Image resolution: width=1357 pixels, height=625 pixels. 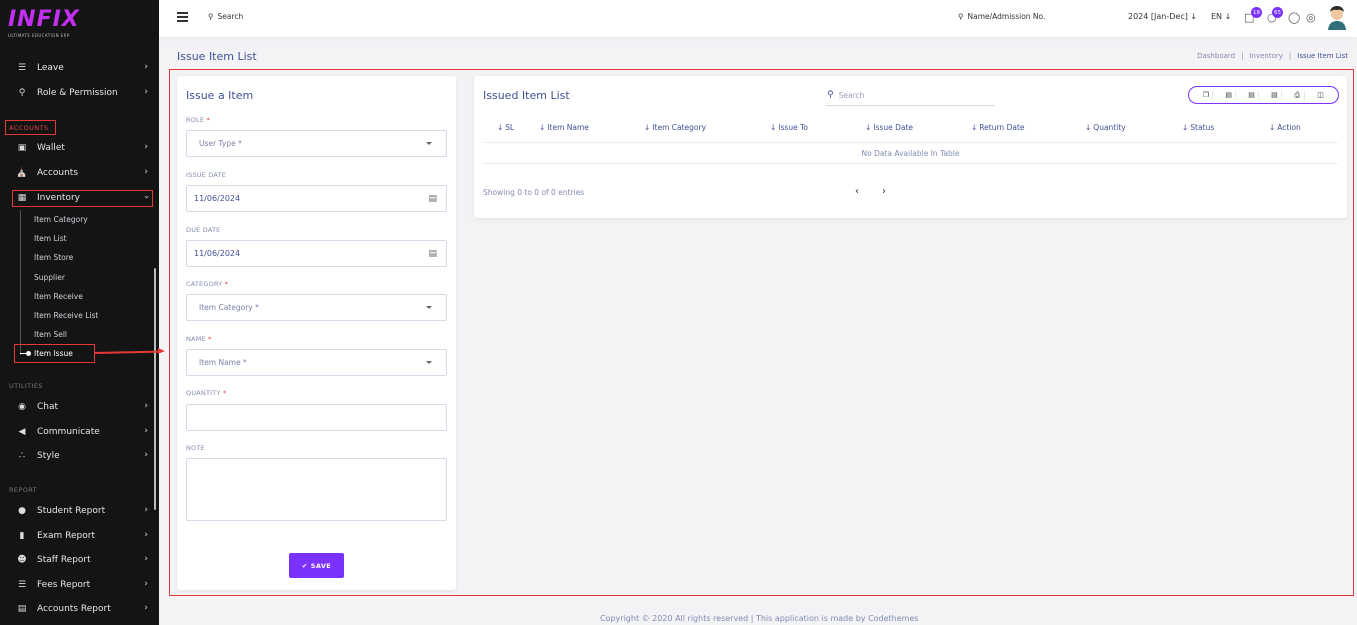 I want to click on due-date-label: DUE DATE, so click(x=203, y=230).